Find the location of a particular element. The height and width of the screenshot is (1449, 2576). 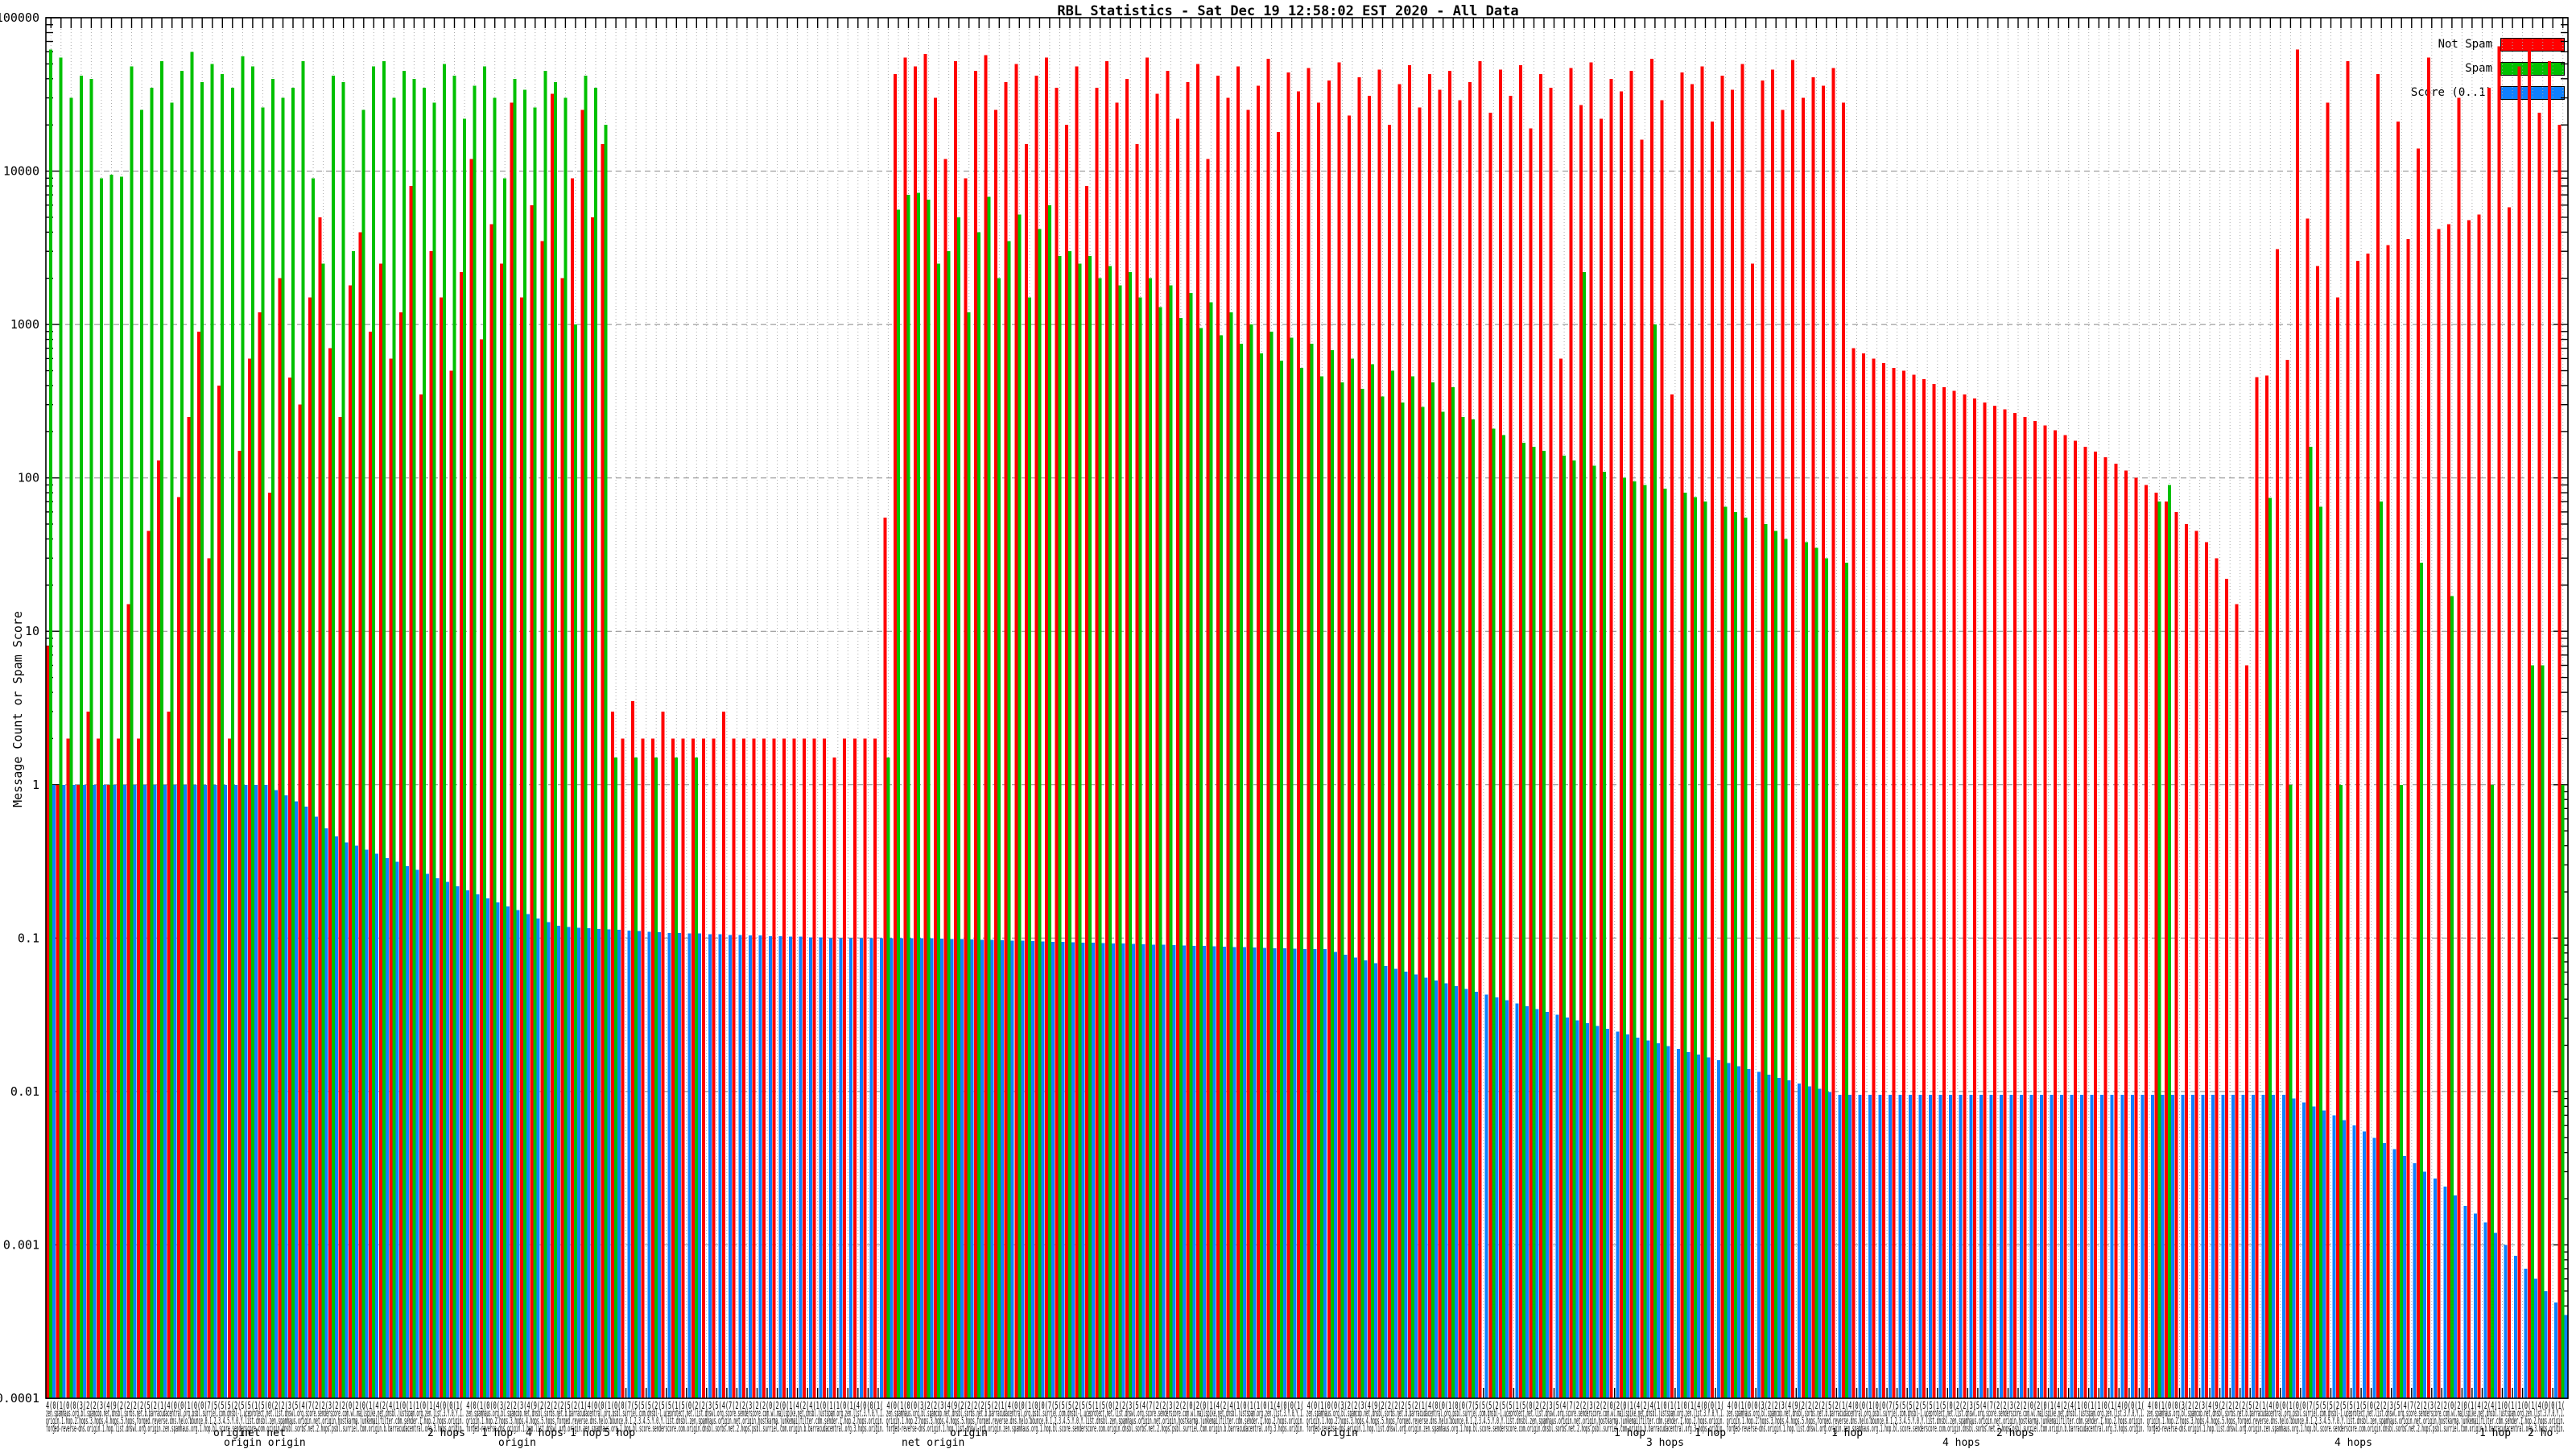

y-tick-labels: 100000 10000 1000 100 10 1 0.1 0.01 0.001 0.0001 is located at coordinates (19, 708).